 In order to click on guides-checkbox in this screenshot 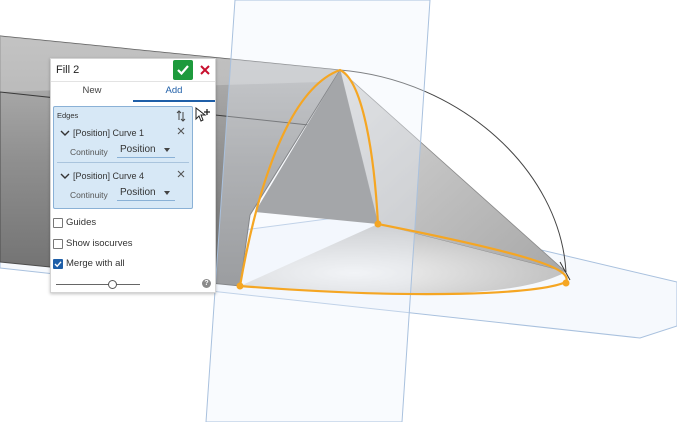, I will do `click(58, 223)`.